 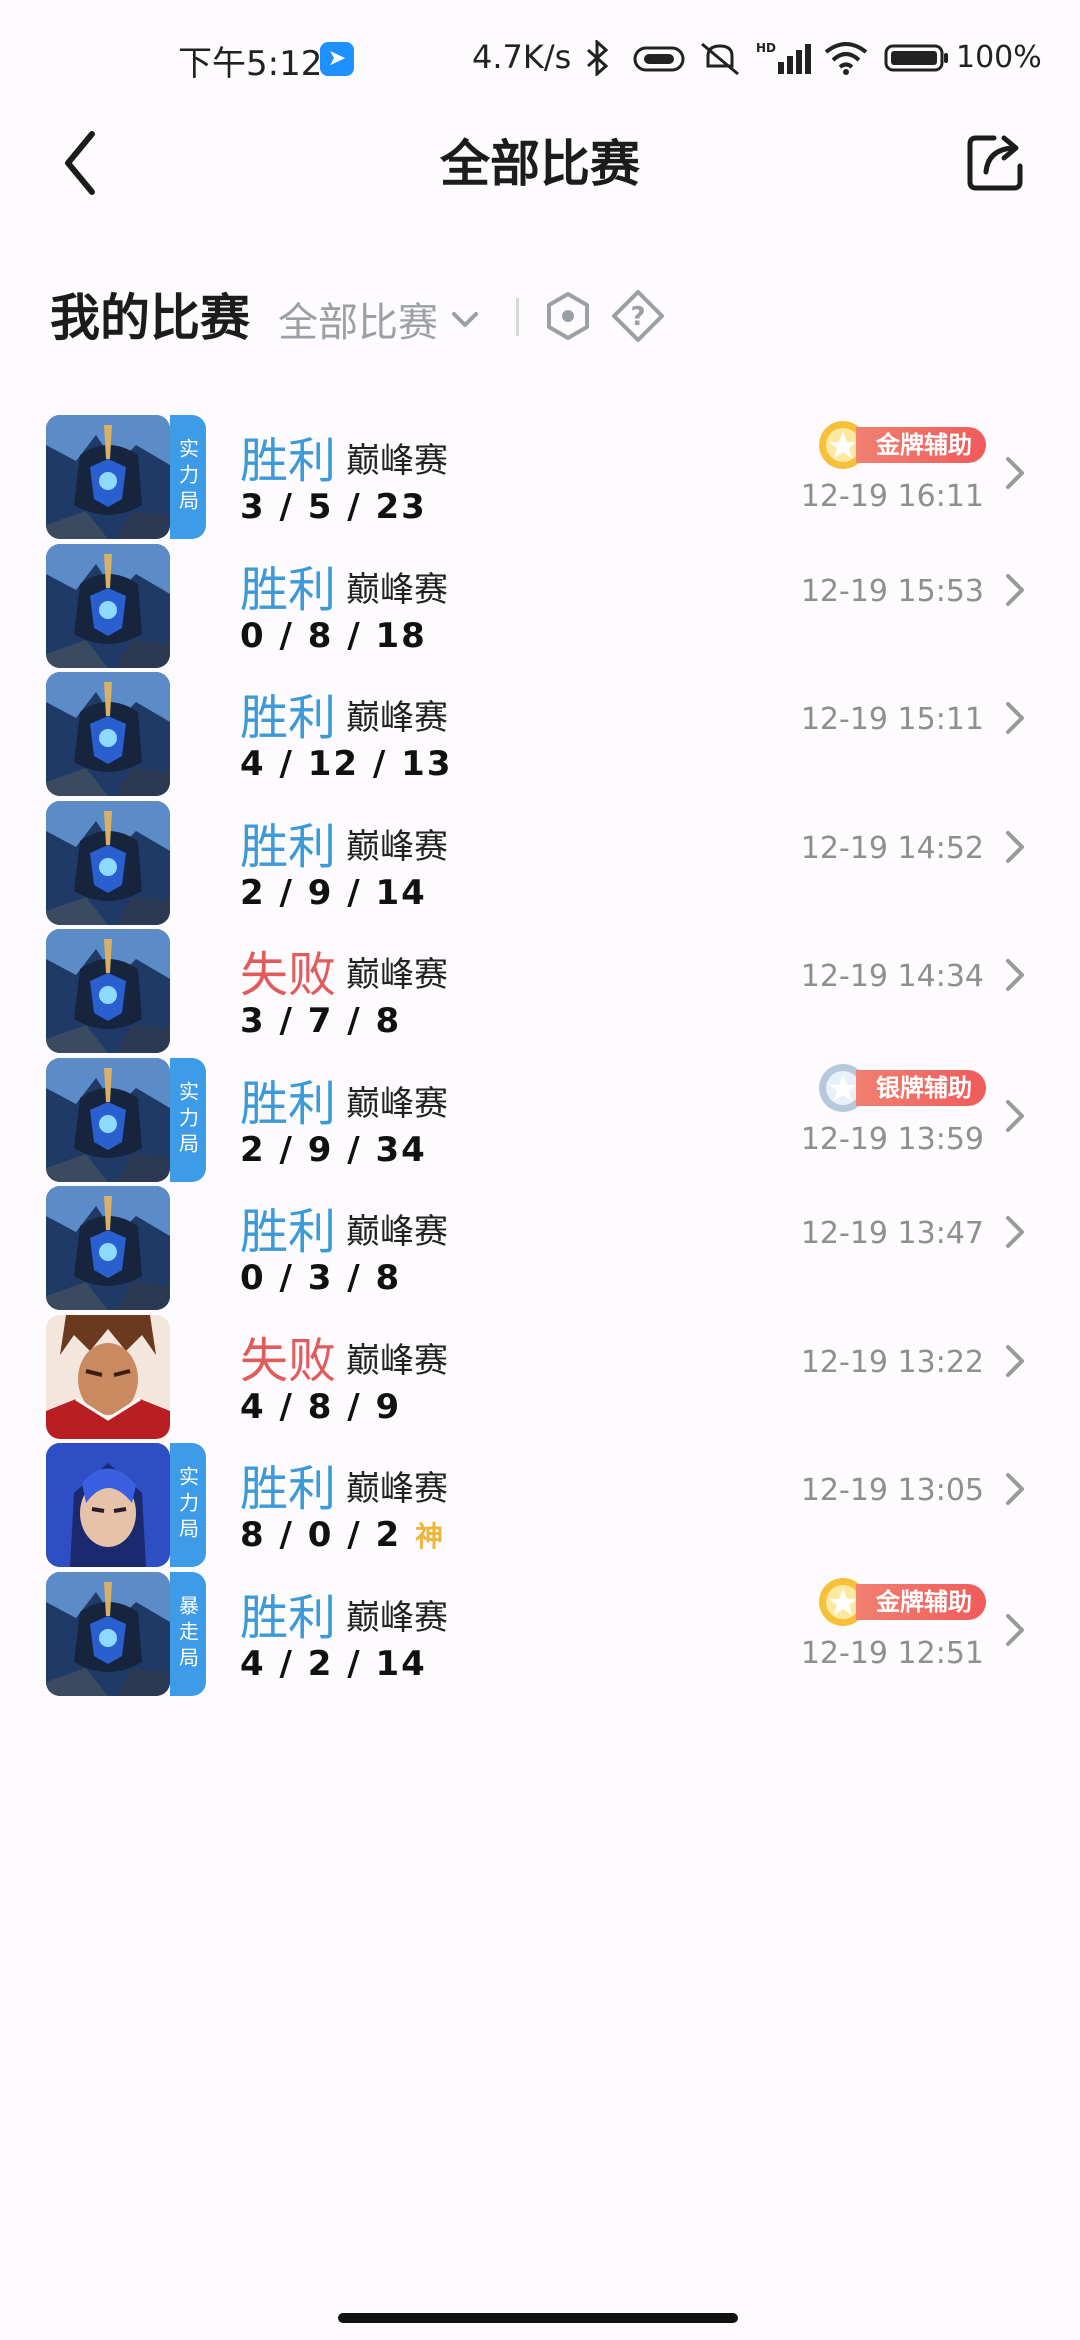 I want to click on kda-stats: 3 / 7 / 8, so click(x=320, y=1021).